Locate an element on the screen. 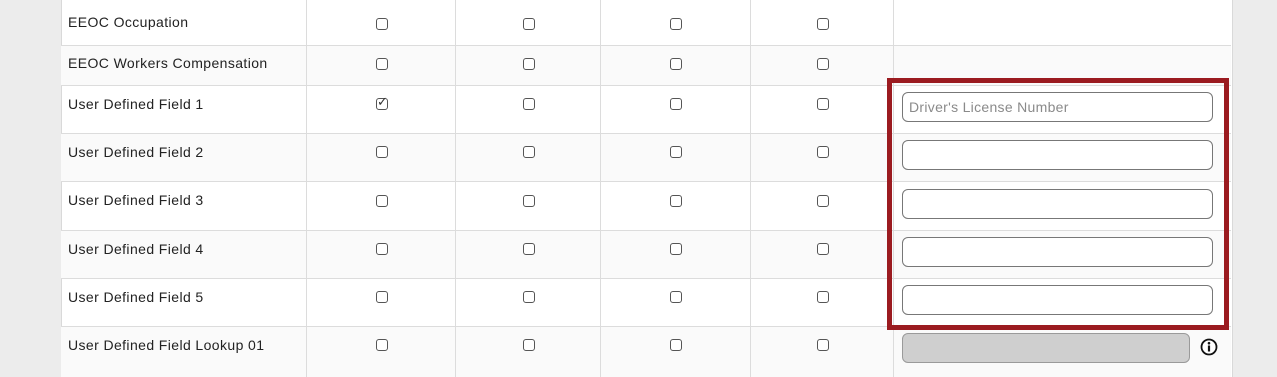 This screenshot has height=377, width=1277. user-defined-field-1-input is located at coordinates (1057, 107).